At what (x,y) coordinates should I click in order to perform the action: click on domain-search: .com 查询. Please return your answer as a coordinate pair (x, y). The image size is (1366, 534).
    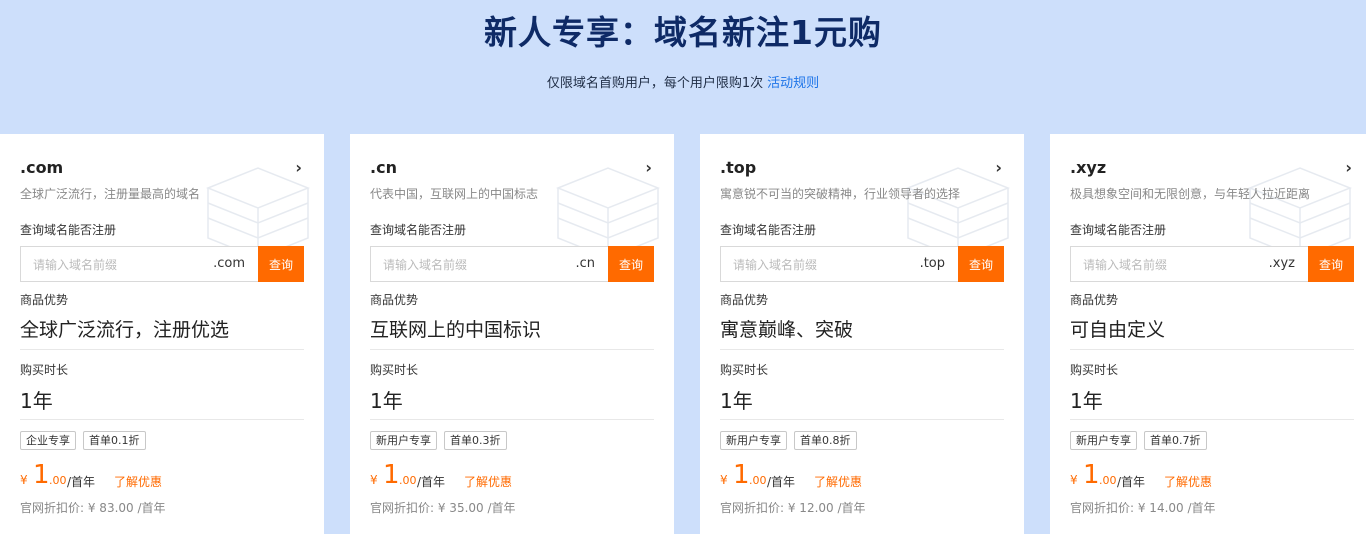
    Looking at the image, I should click on (162, 264).